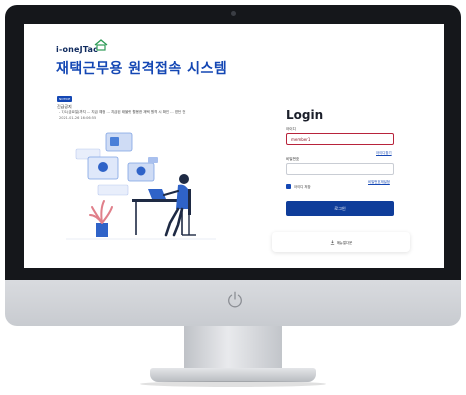 The height and width of the screenshot is (395, 466). I want to click on logo-text: i-oneJTac, so click(77, 49).